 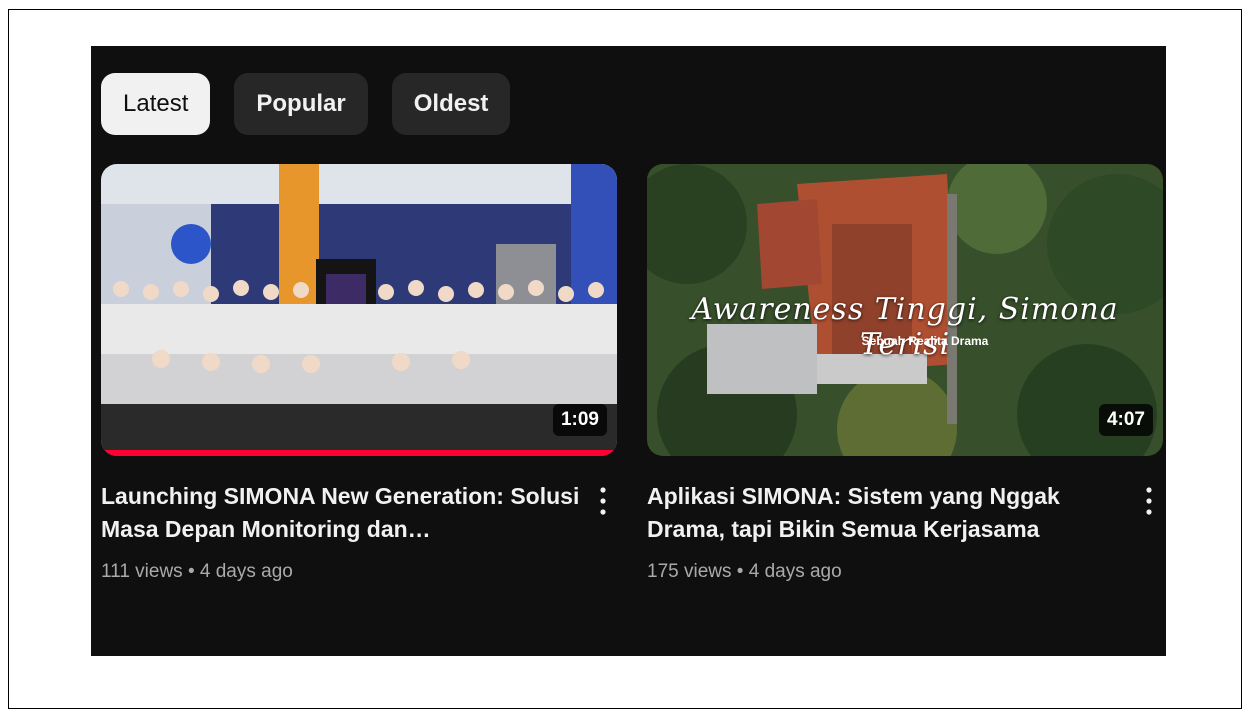 I want to click on sort-chips: Latest Popular Oldest, so click(x=306, y=104).